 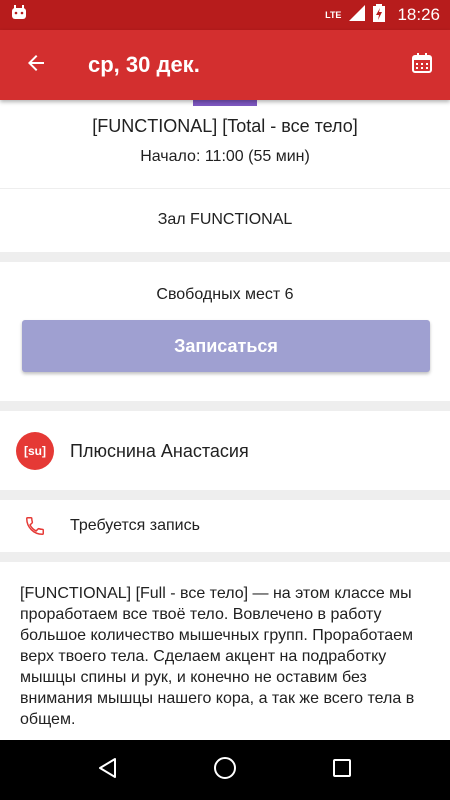 I want to click on calendar-icon, so click(x=422, y=65).